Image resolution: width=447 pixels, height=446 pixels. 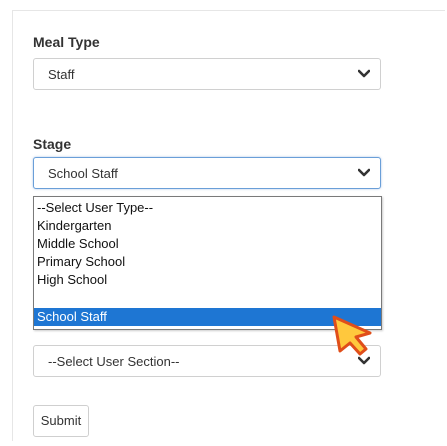 I want to click on stage-label: Stage, so click(x=52, y=144).